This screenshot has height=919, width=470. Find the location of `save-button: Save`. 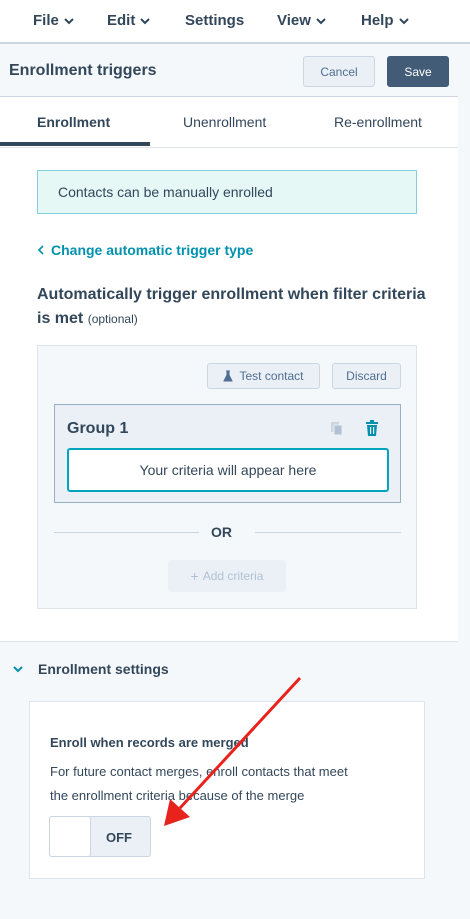

save-button: Save is located at coordinates (418, 71).